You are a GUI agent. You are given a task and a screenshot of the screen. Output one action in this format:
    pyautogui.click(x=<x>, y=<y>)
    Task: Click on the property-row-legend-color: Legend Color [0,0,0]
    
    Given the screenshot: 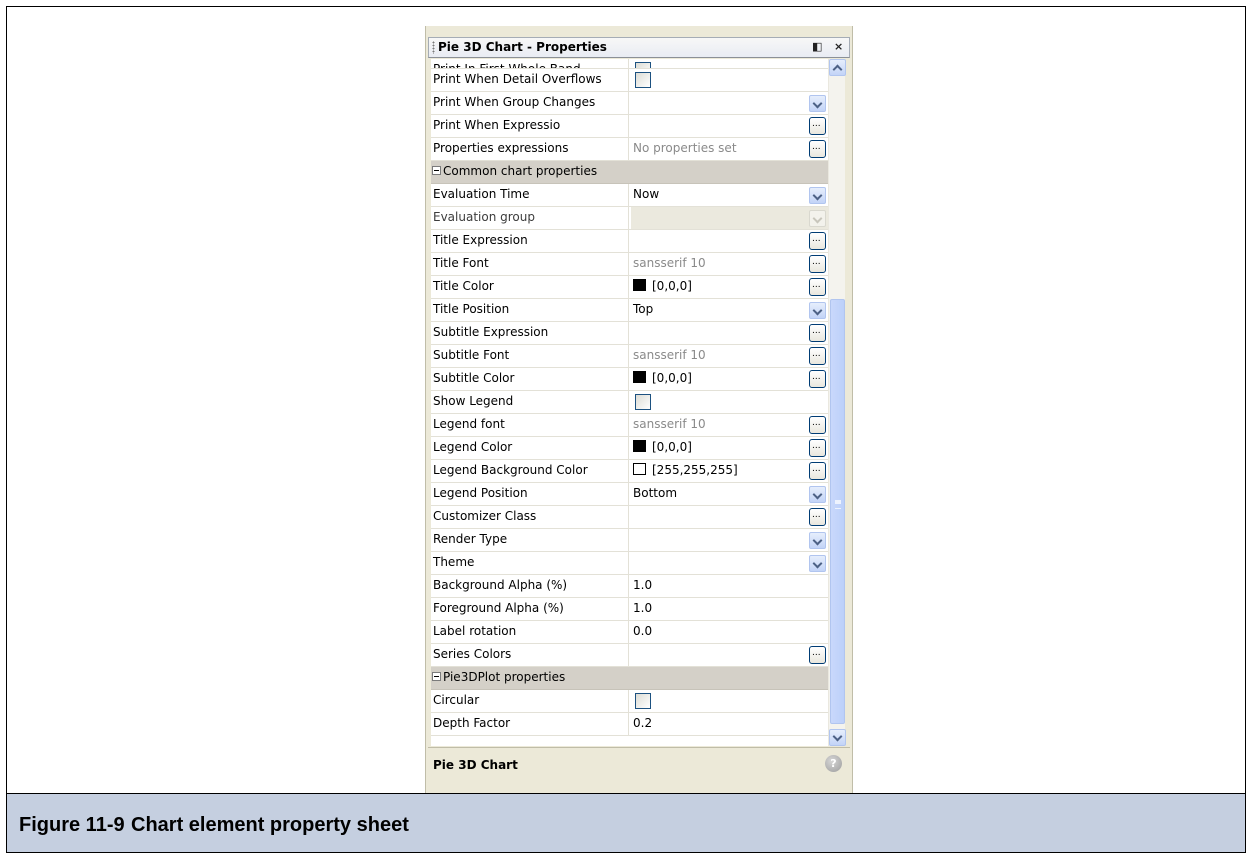 What is the action you would take?
    pyautogui.click(x=629, y=448)
    